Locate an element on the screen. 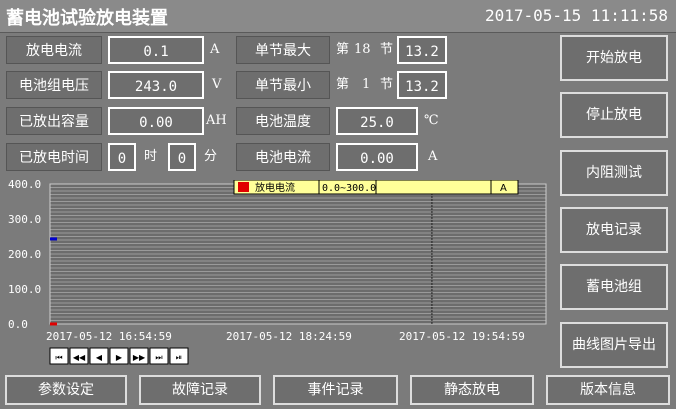  stop-discharge-button: 停止放电 is located at coordinates (614, 115).